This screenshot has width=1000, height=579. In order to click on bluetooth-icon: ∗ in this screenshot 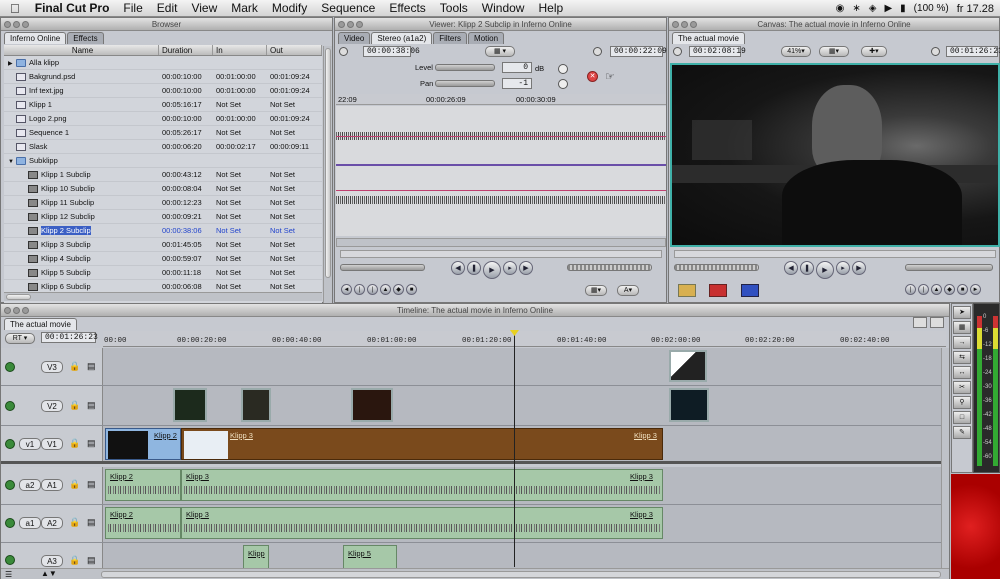, I will do `click(856, 8)`.